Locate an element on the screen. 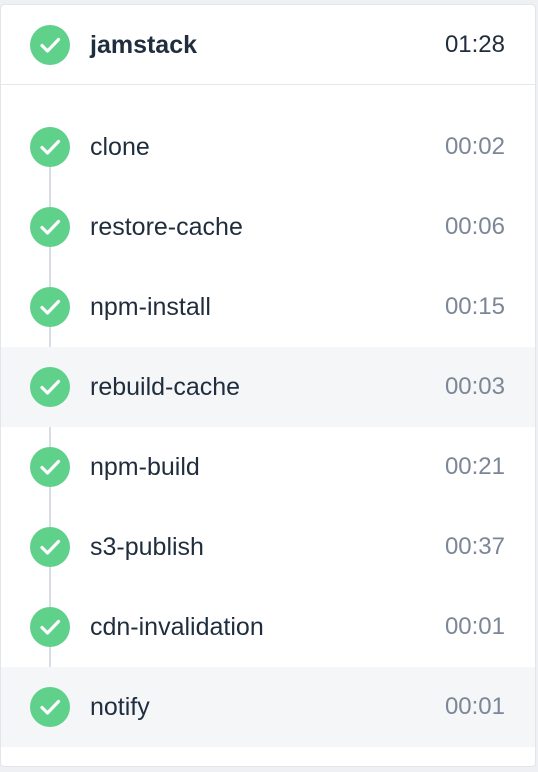  pipeline-name: jamstack is located at coordinates (144, 45).